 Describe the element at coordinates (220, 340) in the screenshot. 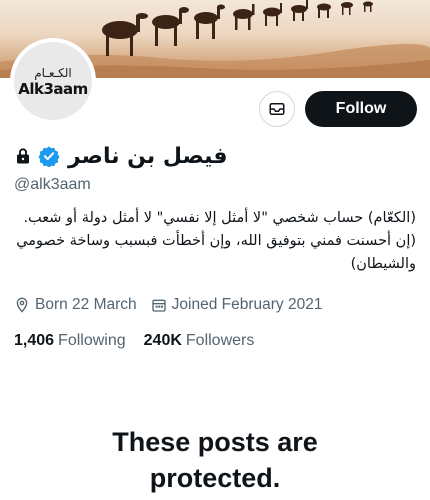

I see `followers-label: Followers` at that location.